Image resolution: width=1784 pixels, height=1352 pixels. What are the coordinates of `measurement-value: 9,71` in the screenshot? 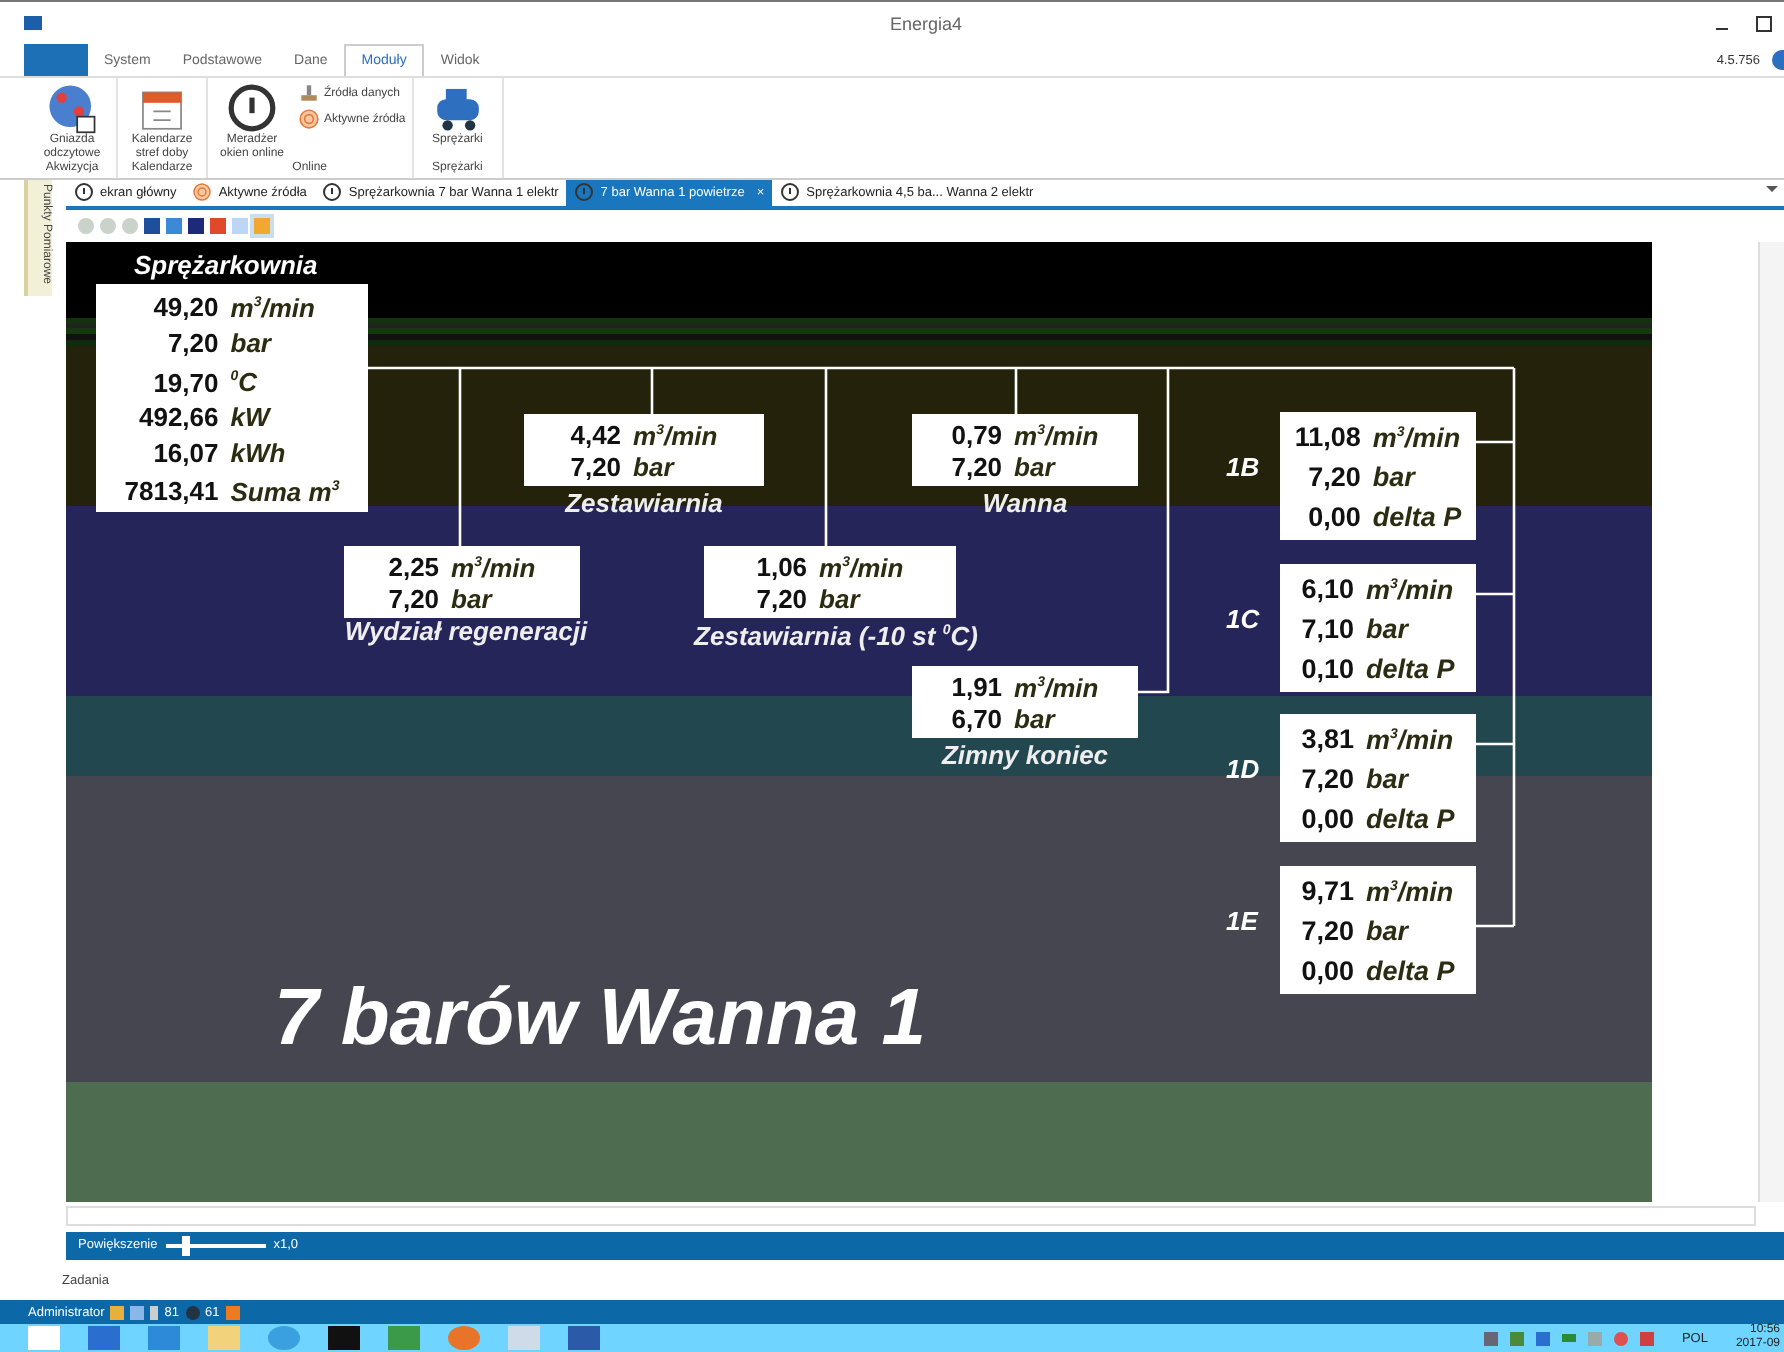 It's located at (1327, 892).